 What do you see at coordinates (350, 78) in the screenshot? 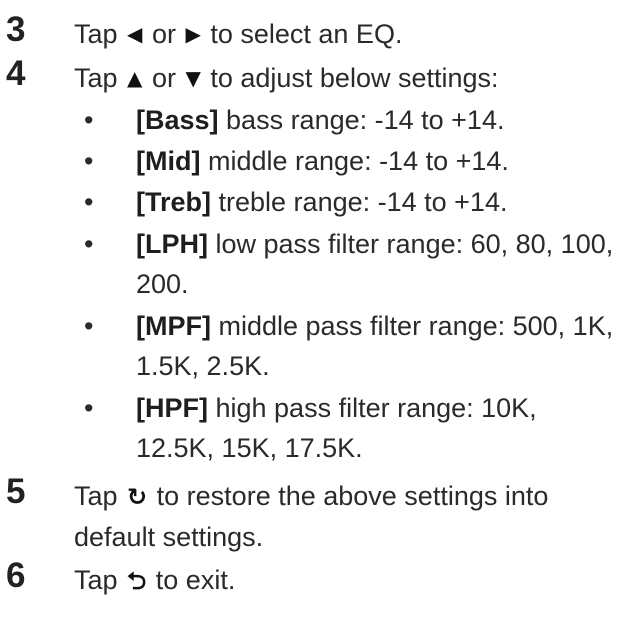
I see `step-text-after: to adjust below settings:` at bounding box center [350, 78].